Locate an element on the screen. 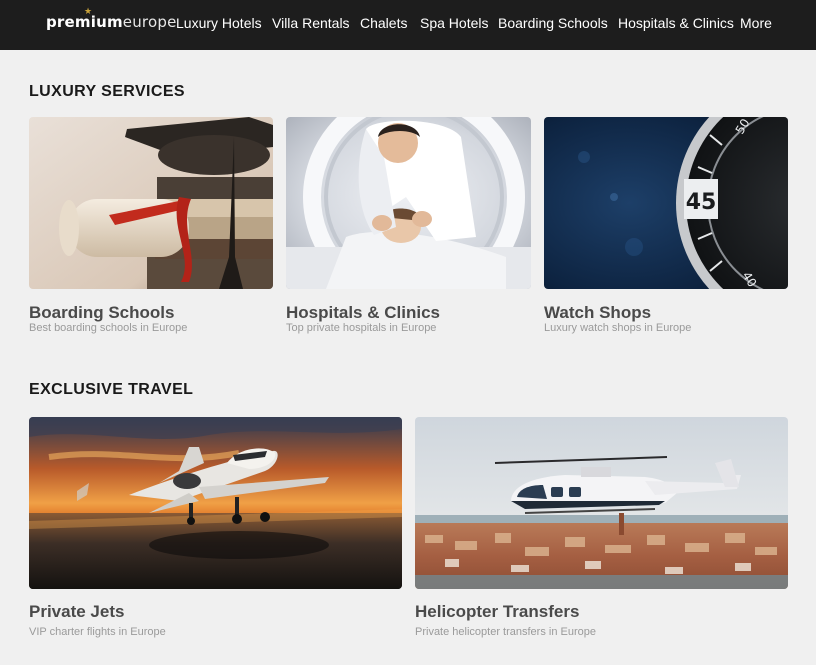 This screenshot has height=665, width=816. card-subtitle: Luxury watch shops in Europe is located at coordinates (618, 328).